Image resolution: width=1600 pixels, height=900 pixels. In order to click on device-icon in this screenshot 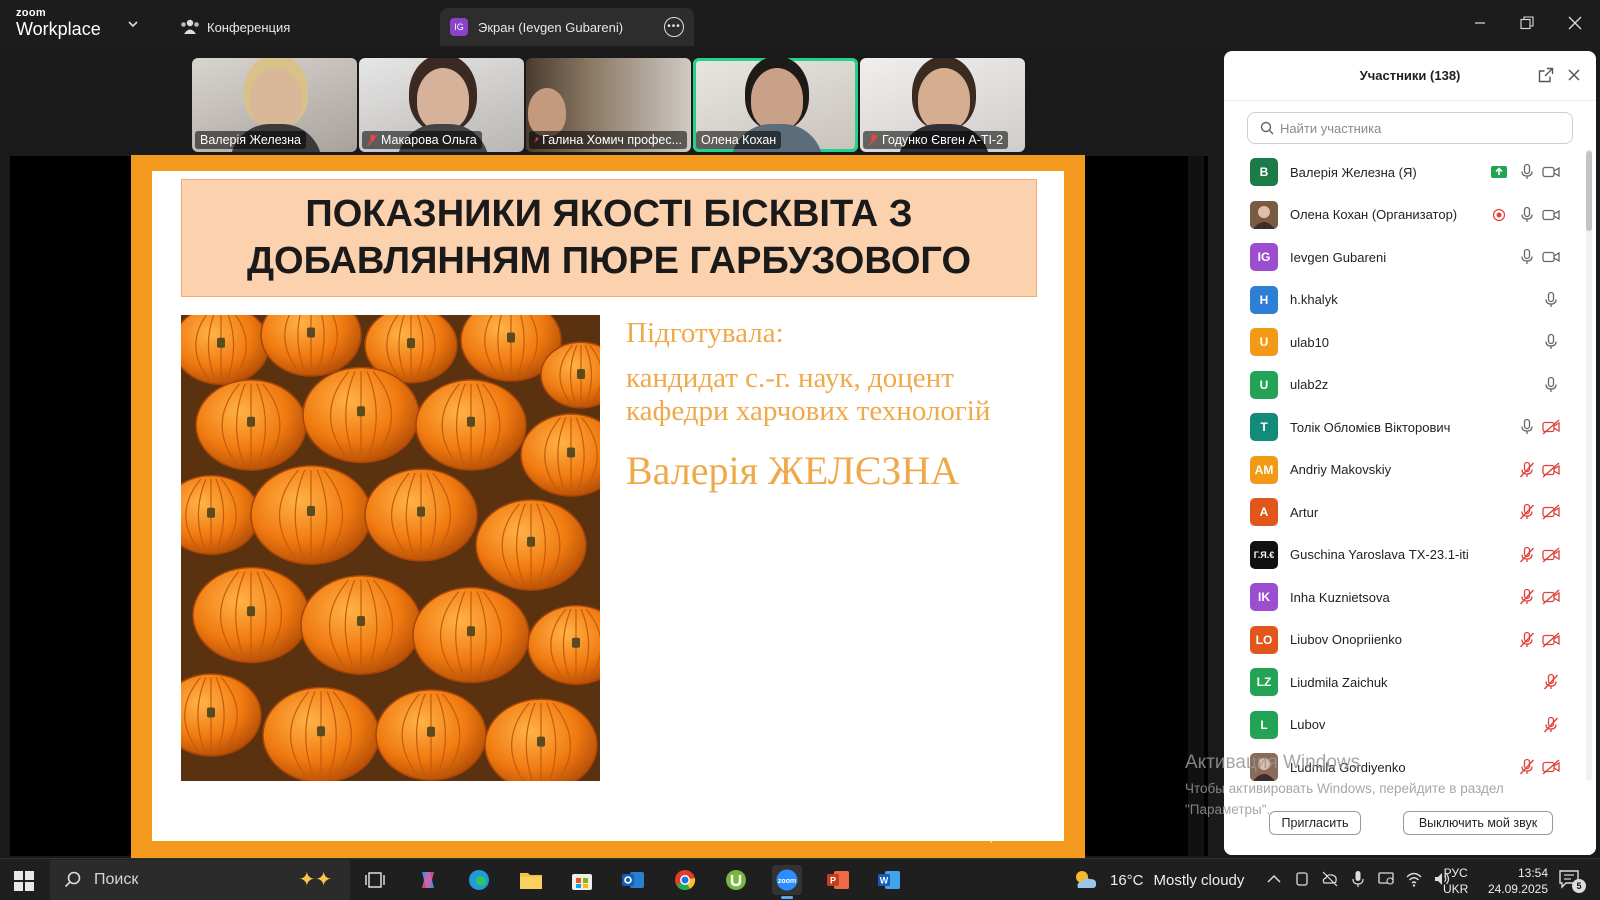, I will do `click(1302, 879)`.